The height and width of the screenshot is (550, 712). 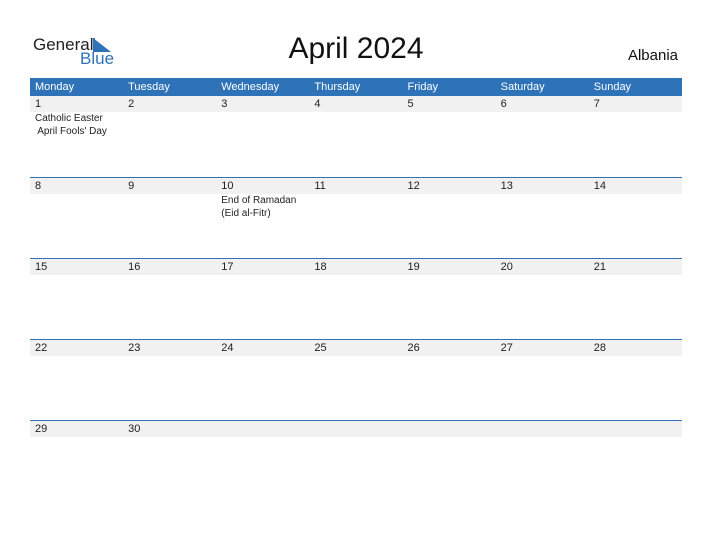 I want to click on holiday-label: April Fools' Day, so click(x=71, y=131).